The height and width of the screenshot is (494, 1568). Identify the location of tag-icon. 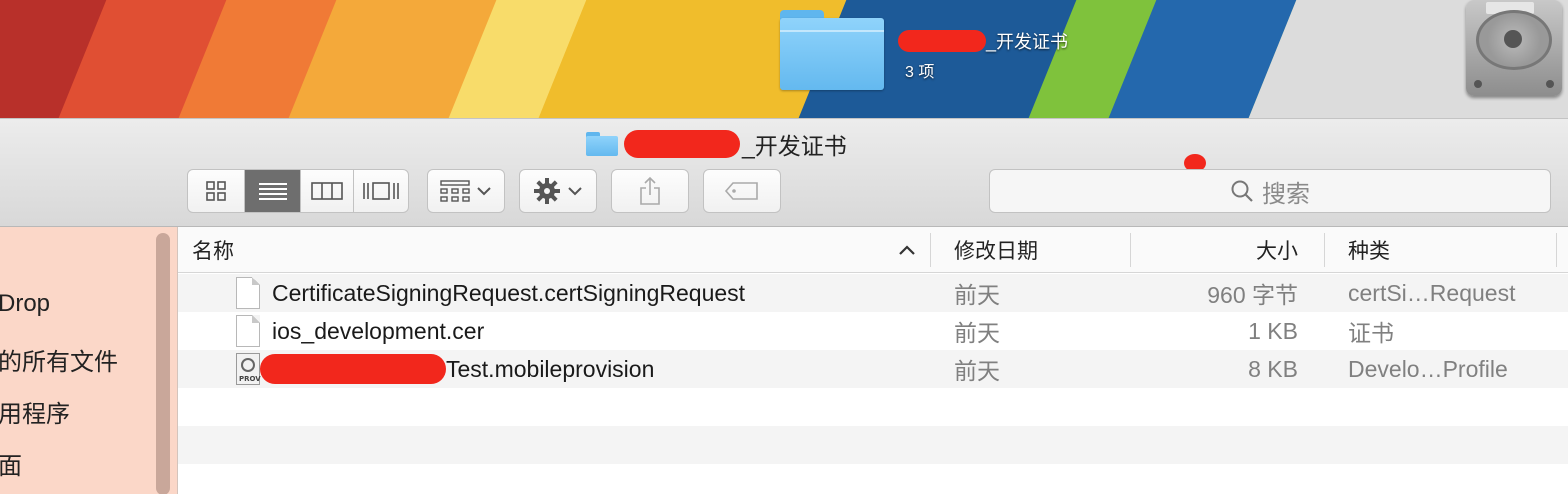
(741, 191).